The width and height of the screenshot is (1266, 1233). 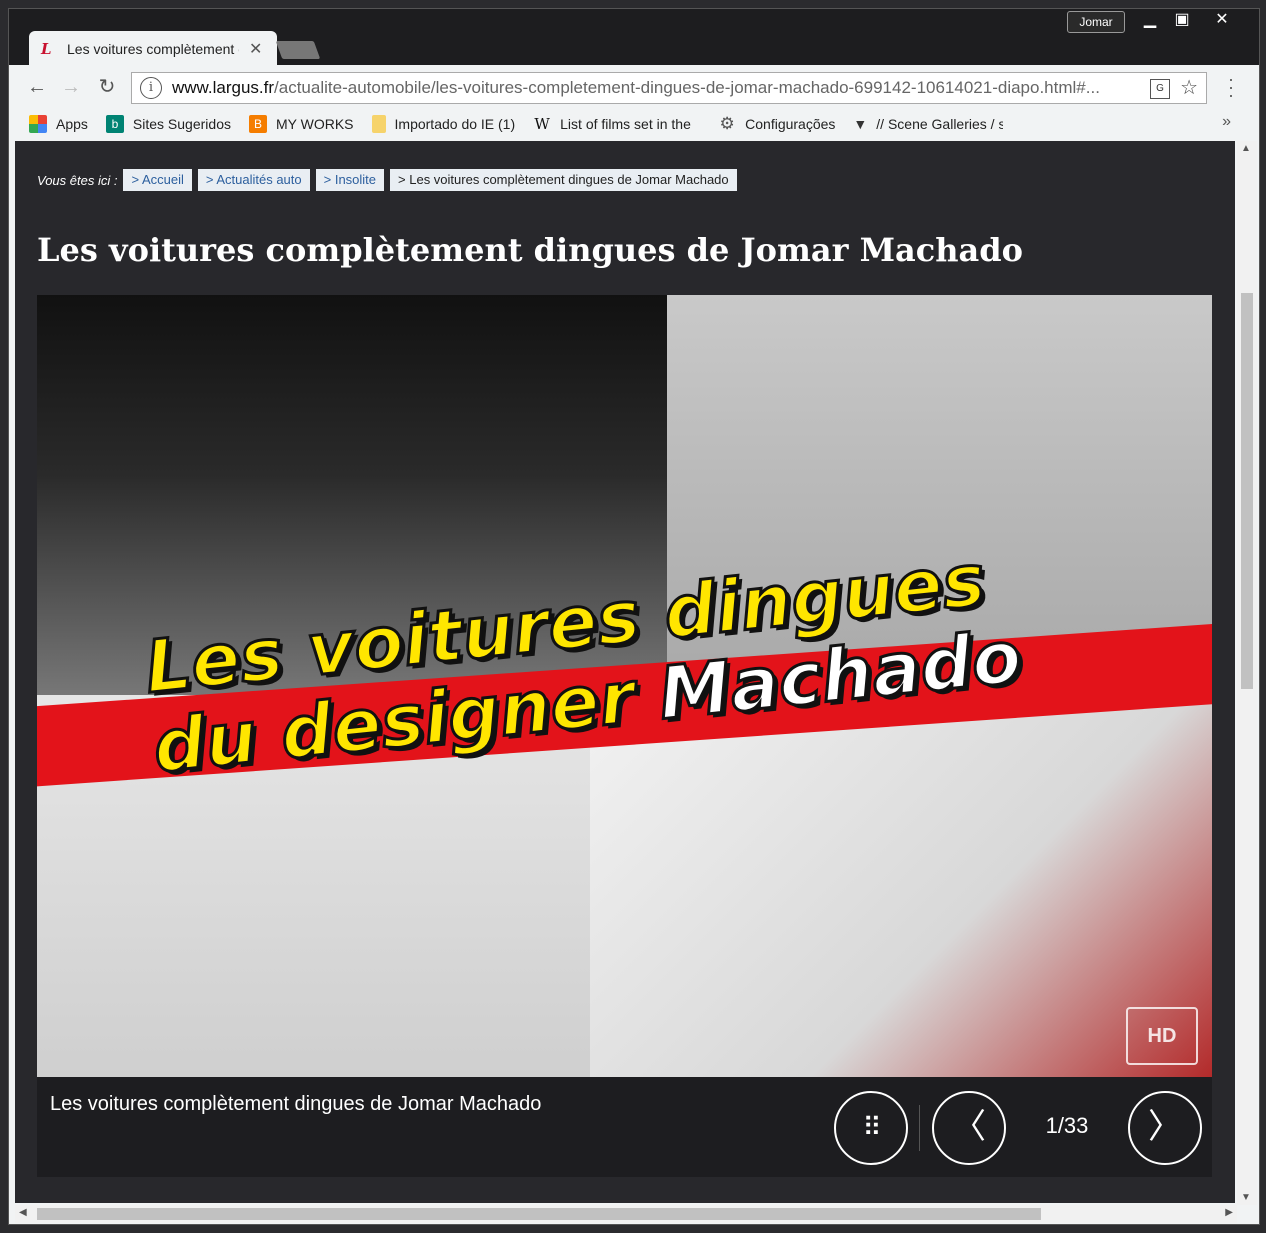 What do you see at coordinates (37, 87) in the screenshot?
I see `back-arrow-icon: ←` at bounding box center [37, 87].